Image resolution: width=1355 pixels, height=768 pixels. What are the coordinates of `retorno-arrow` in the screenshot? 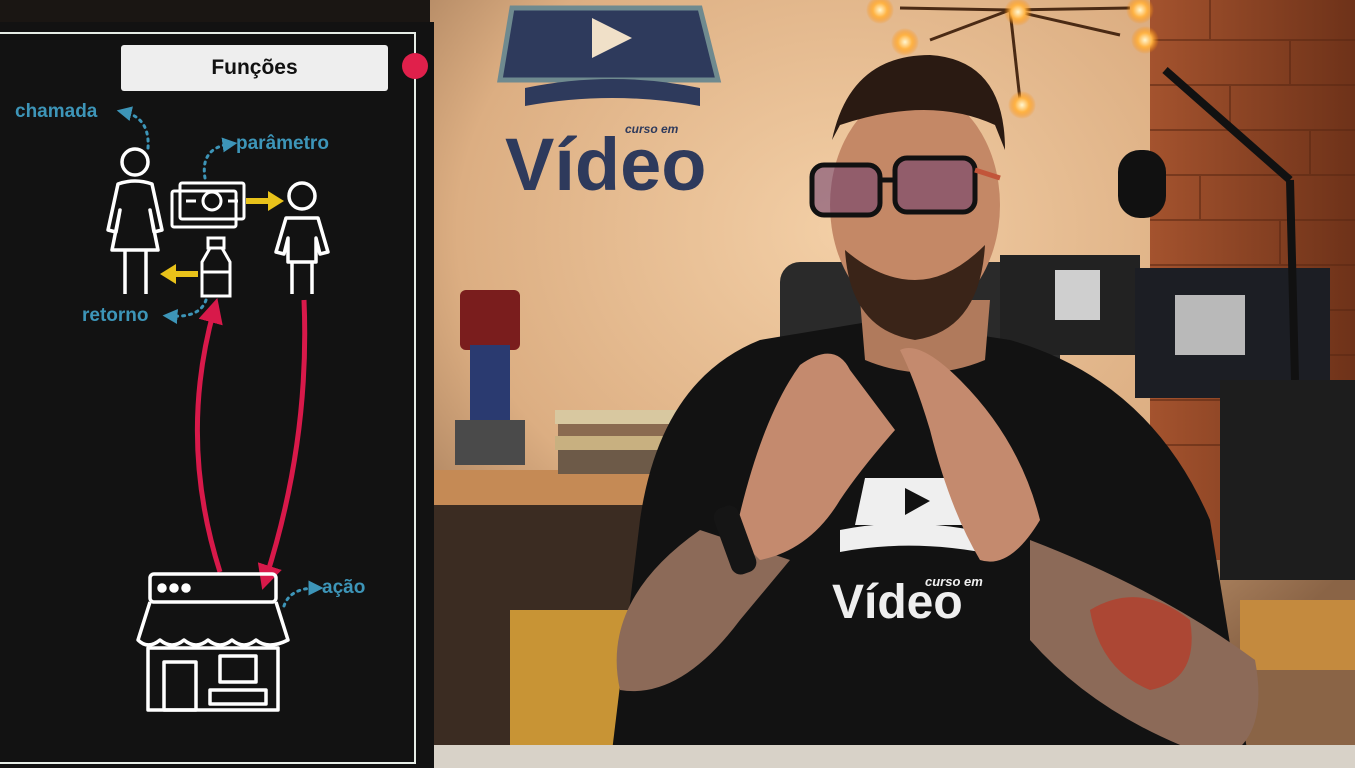 It's located at (185, 311).